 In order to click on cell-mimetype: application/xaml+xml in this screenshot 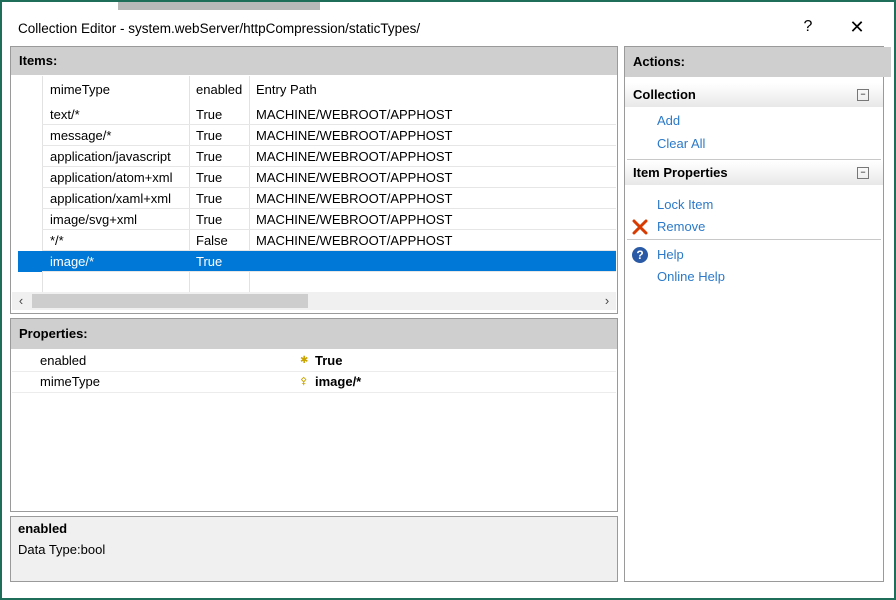, I will do `click(111, 198)`.